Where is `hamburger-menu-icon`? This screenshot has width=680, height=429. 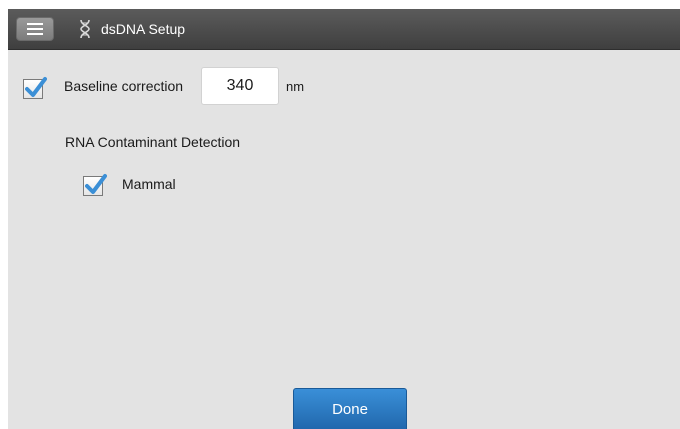
hamburger-menu-icon is located at coordinates (35, 29).